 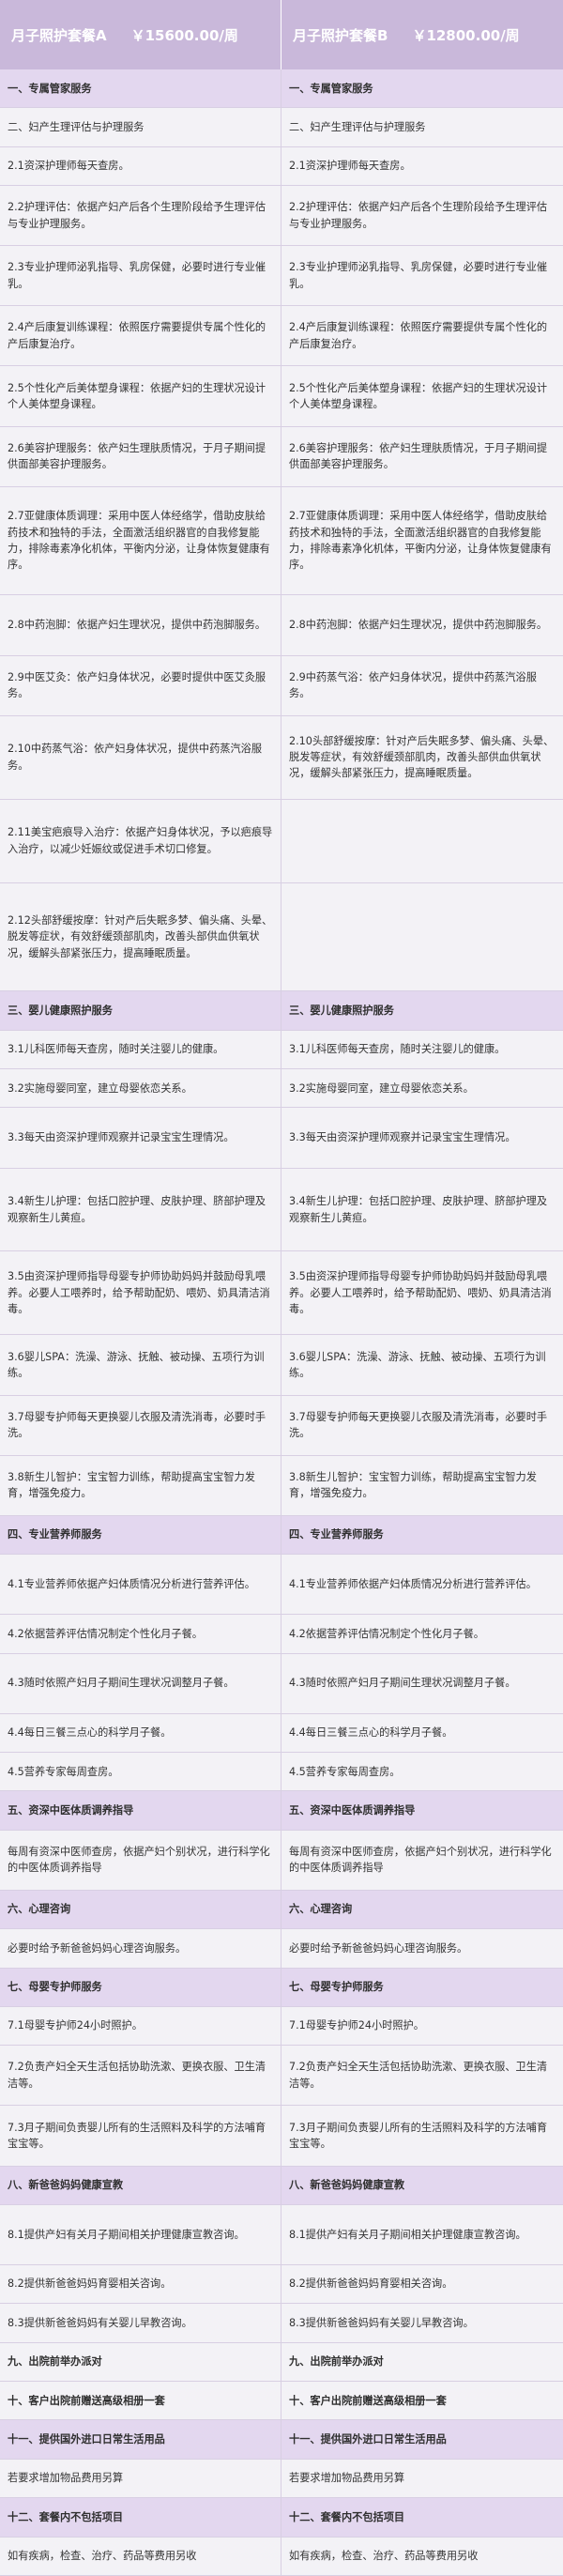 What do you see at coordinates (141, 2324) in the screenshot?
I see `package-a-cell: 8.3提供新爸爸妈妈有关婴儿早教咨询。` at bounding box center [141, 2324].